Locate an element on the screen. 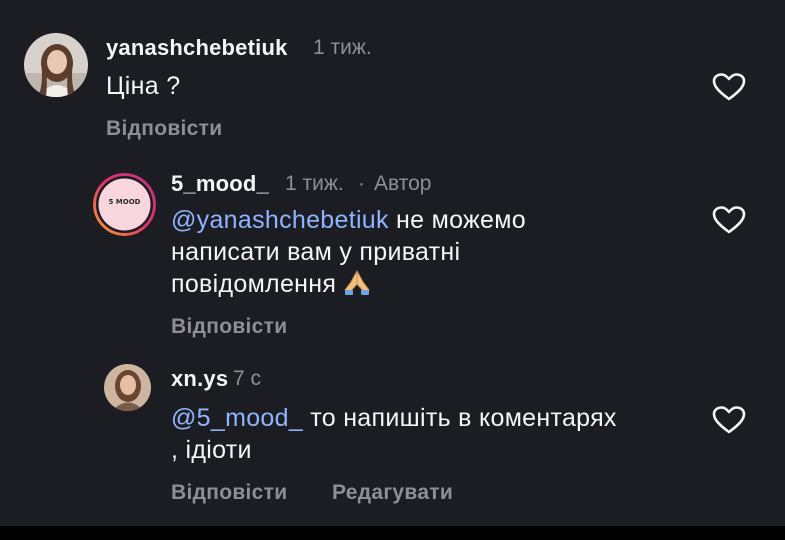 This screenshot has height=540, width=785. author-badge: Автор is located at coordinates (403, 183).